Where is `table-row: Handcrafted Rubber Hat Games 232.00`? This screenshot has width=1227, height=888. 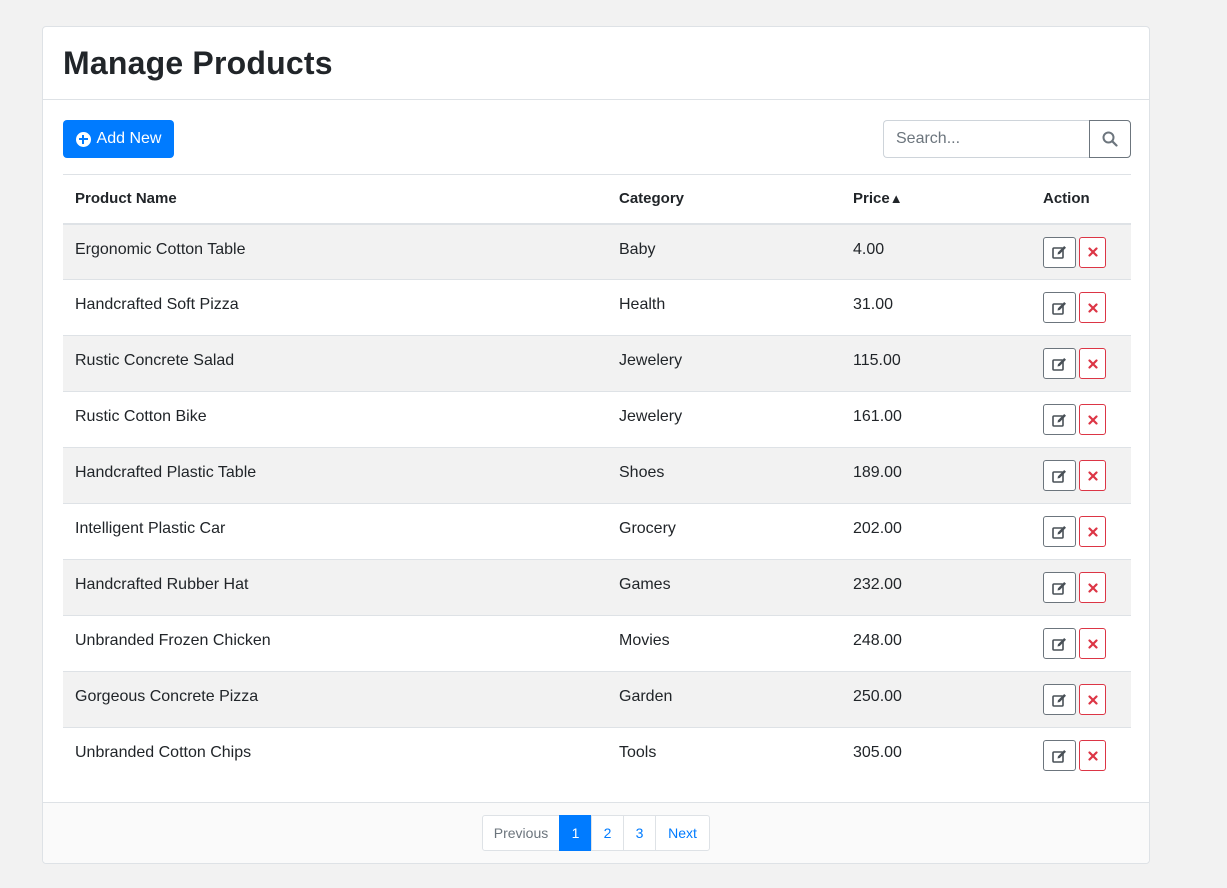 table-row: Handcrafted Rubber Hat Games 232.00 is located at coordinates (597, 587).